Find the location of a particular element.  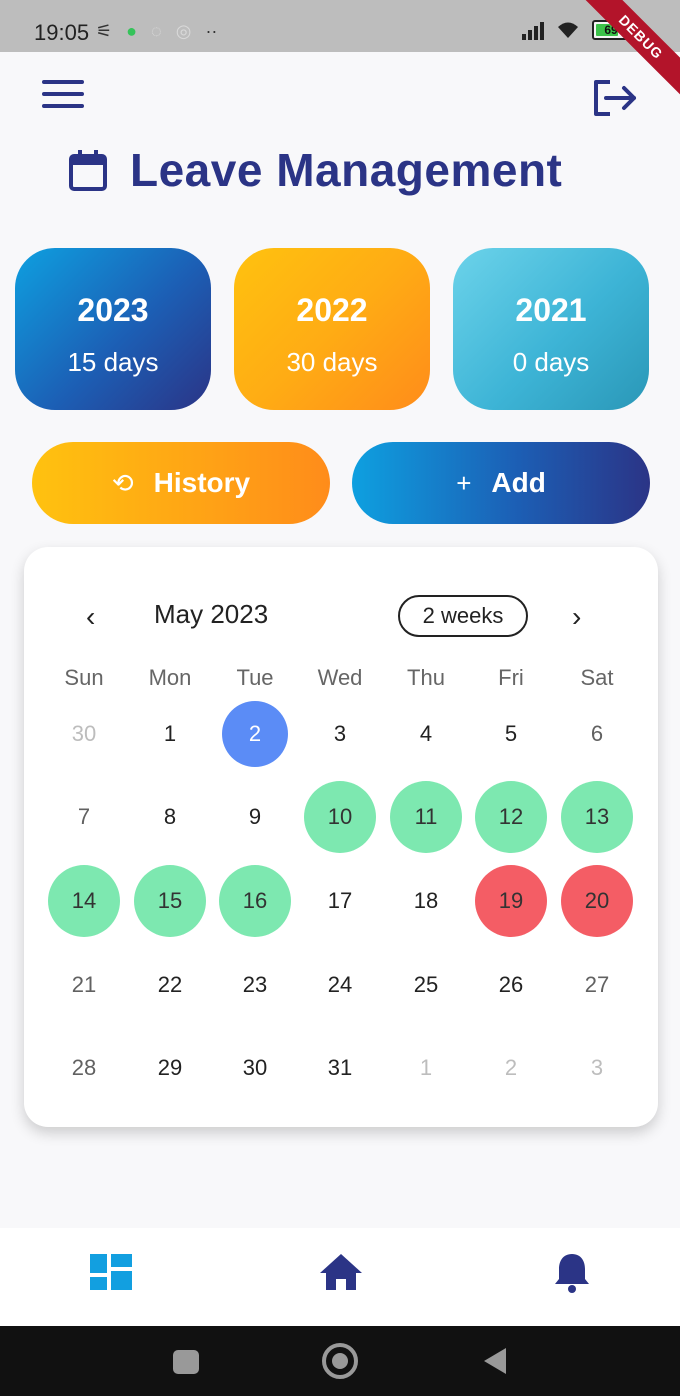

calendar-day: 29 is located at coordinates (170, 1068).